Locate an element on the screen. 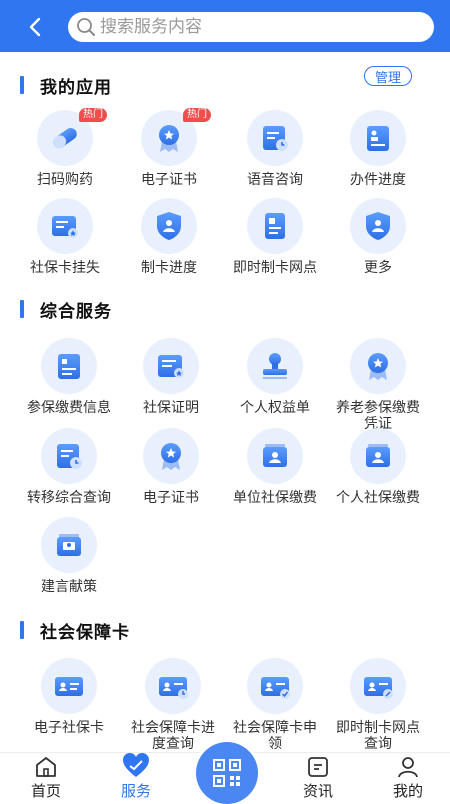 The height and width of the screenshot is (804, 450). section-title: 综合服务 is located at coordinates (76, 311).